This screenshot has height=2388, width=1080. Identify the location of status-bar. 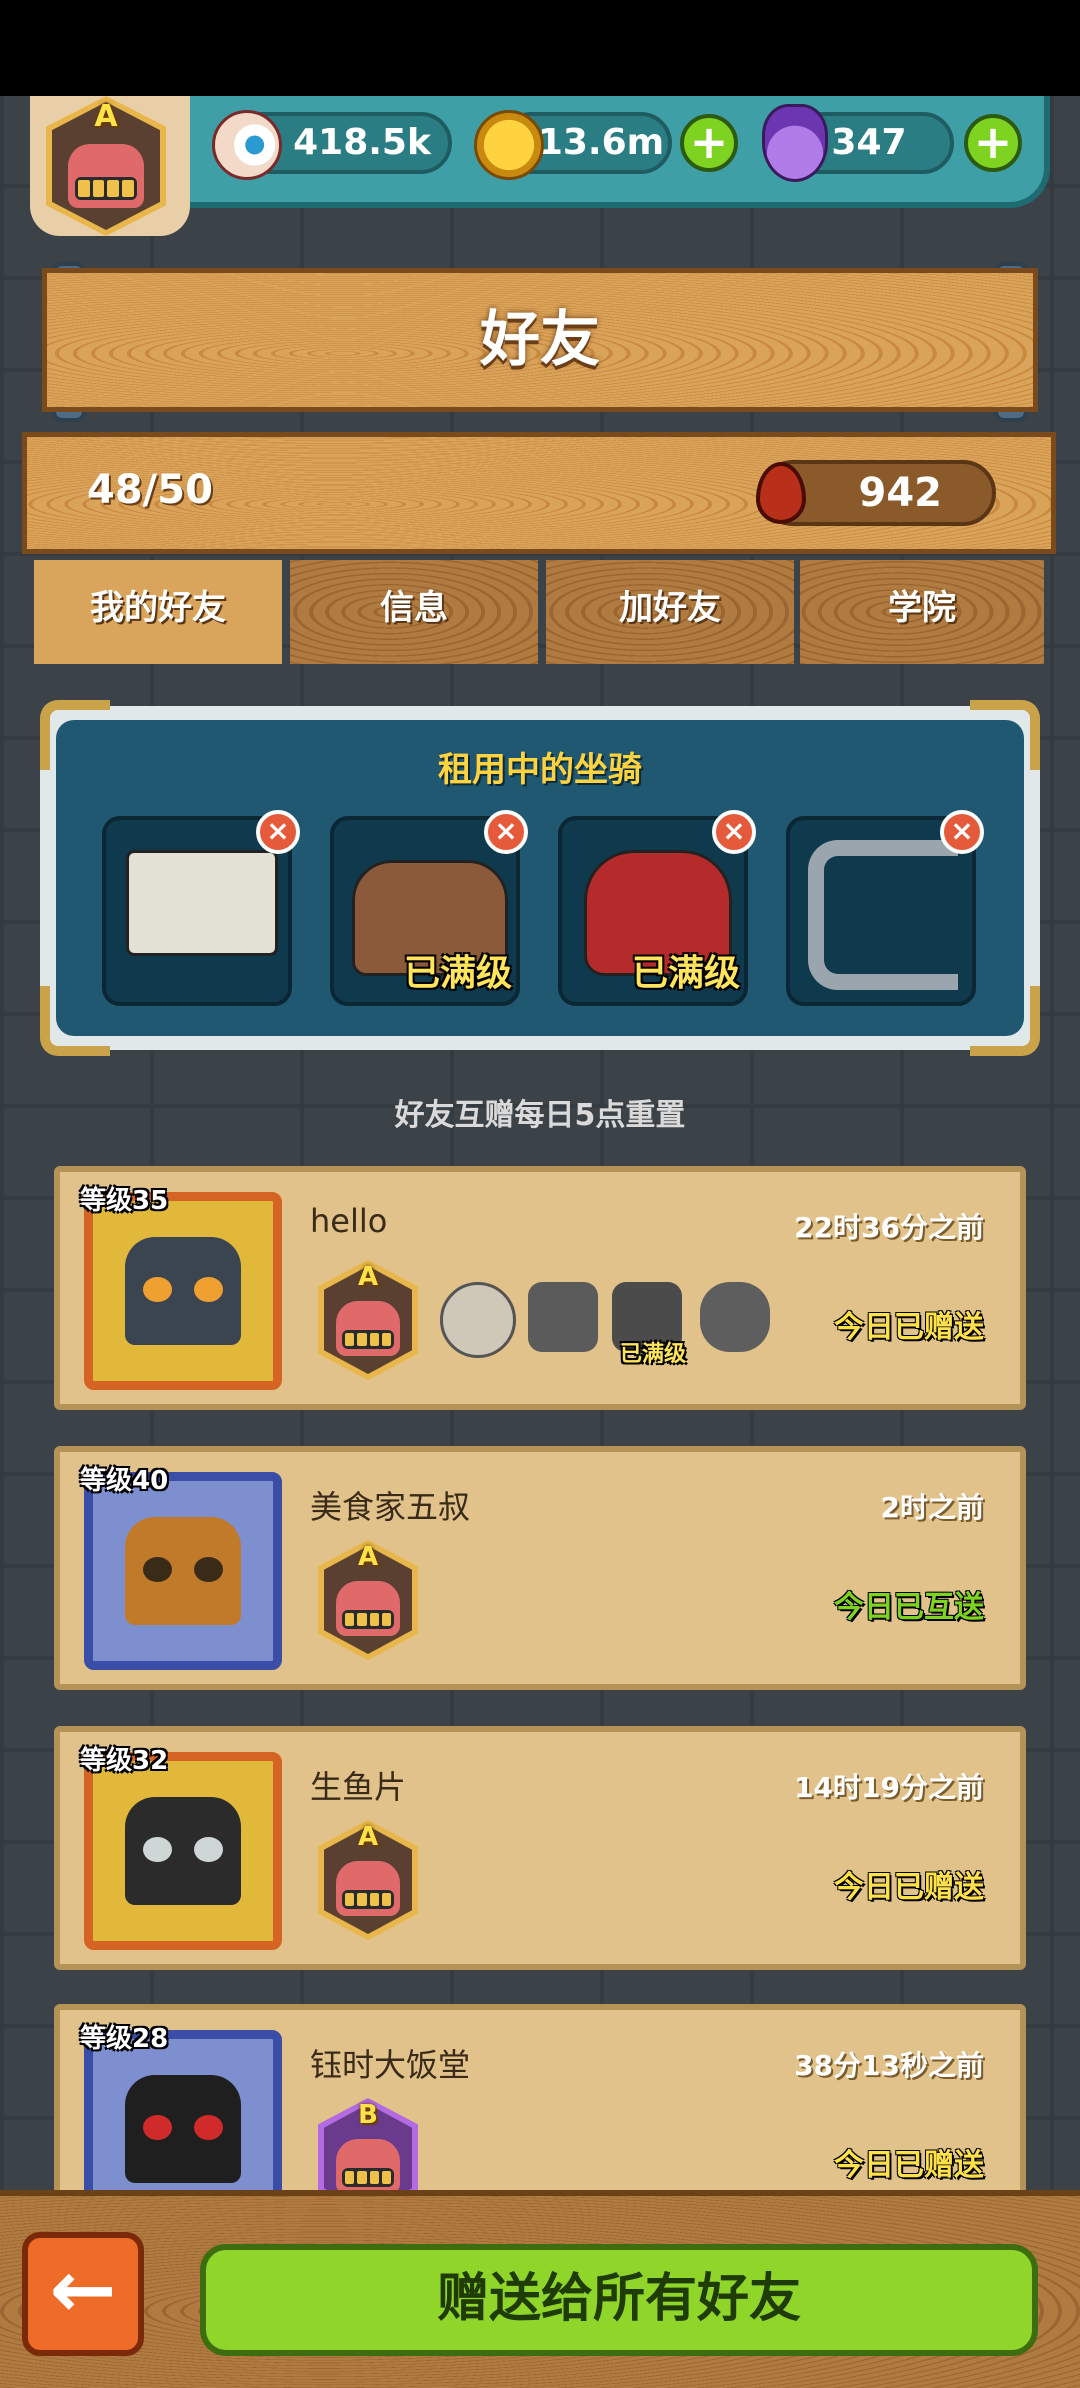
(540, 48).